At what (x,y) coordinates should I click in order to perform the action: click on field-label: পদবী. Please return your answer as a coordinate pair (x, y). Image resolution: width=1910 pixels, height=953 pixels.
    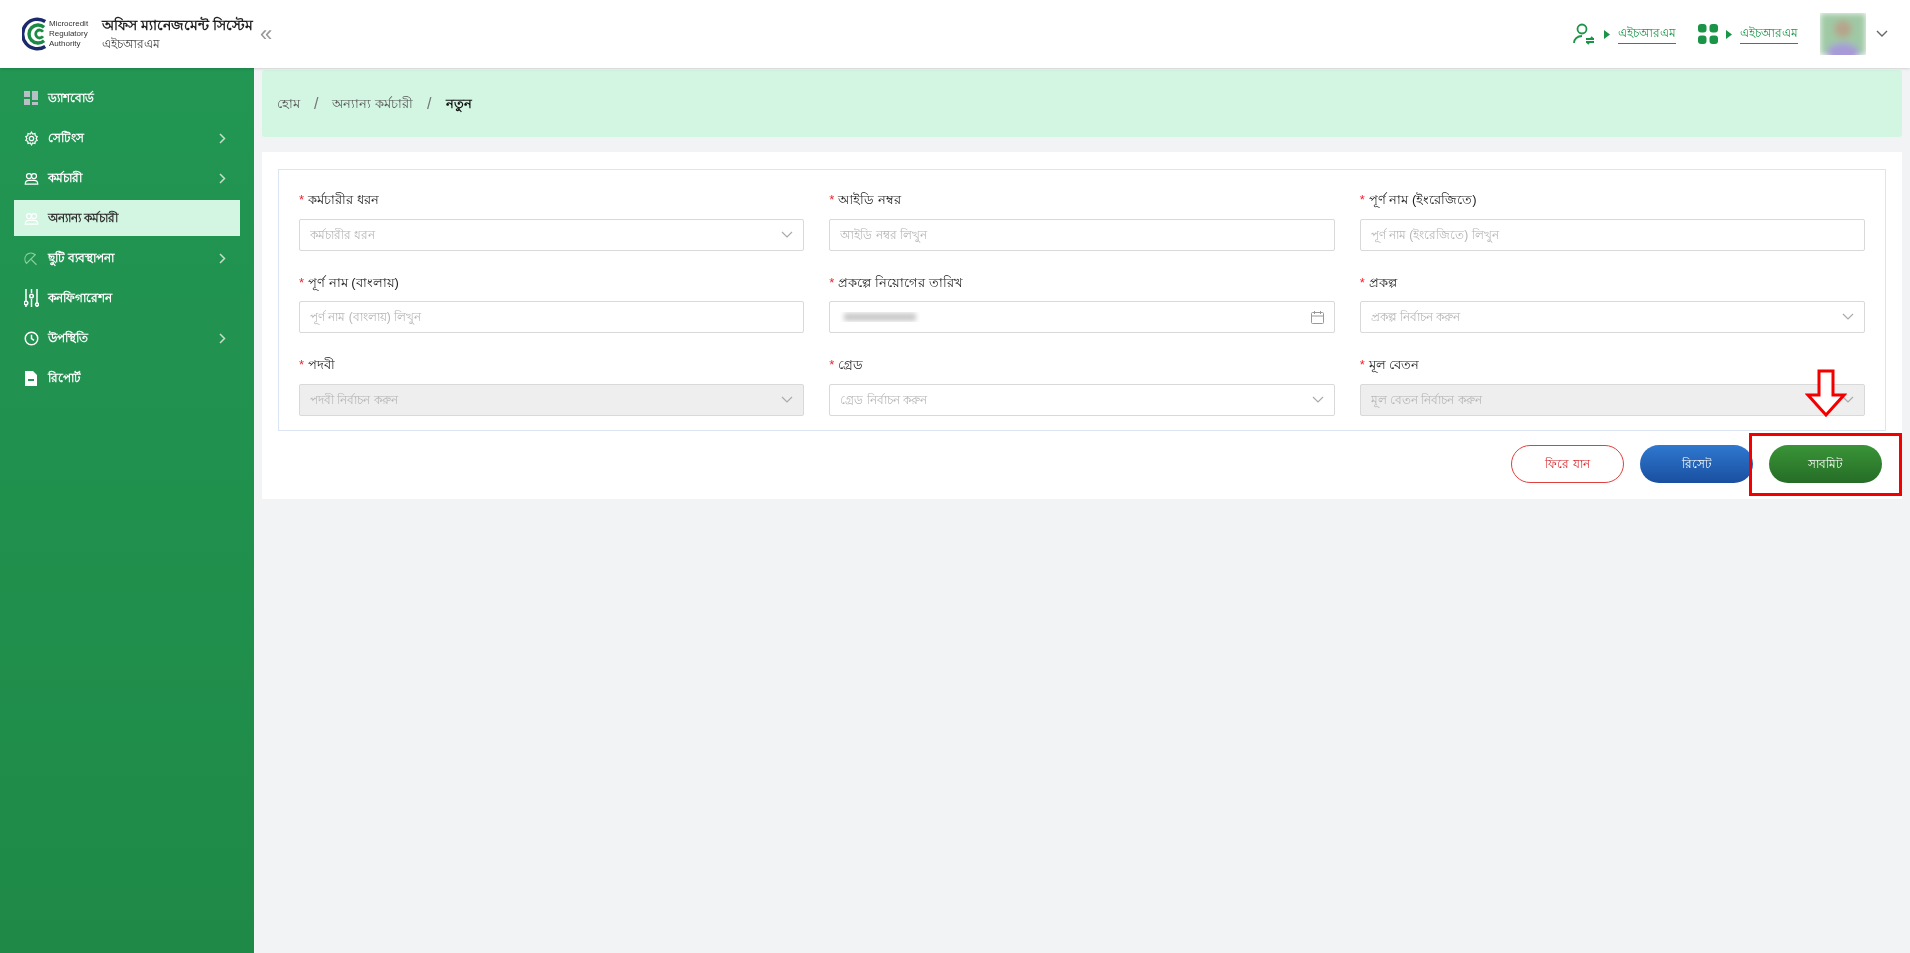
    Looking at the image, I should click on (322, 365).